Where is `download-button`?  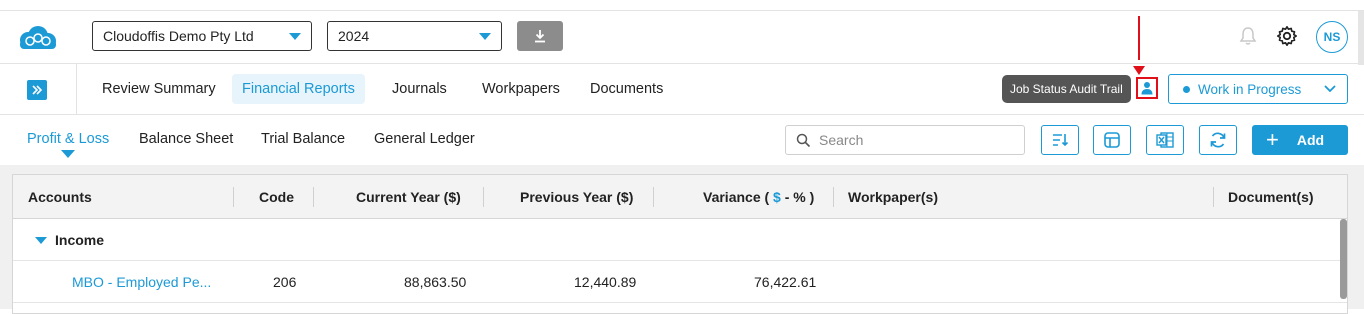 download-button is located at coordinates (540, 36).